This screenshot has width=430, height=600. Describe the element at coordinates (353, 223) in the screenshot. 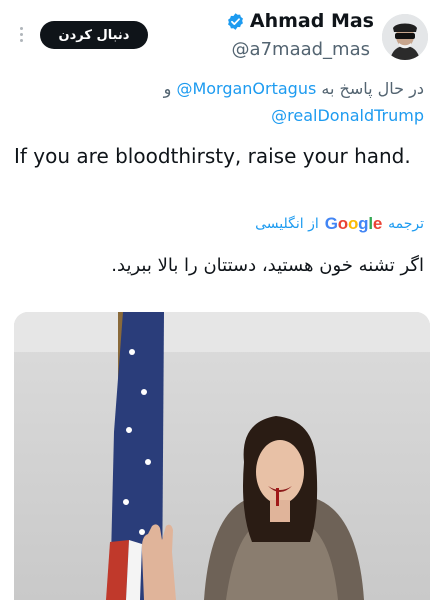

I see `google-logo: Google` at that location.